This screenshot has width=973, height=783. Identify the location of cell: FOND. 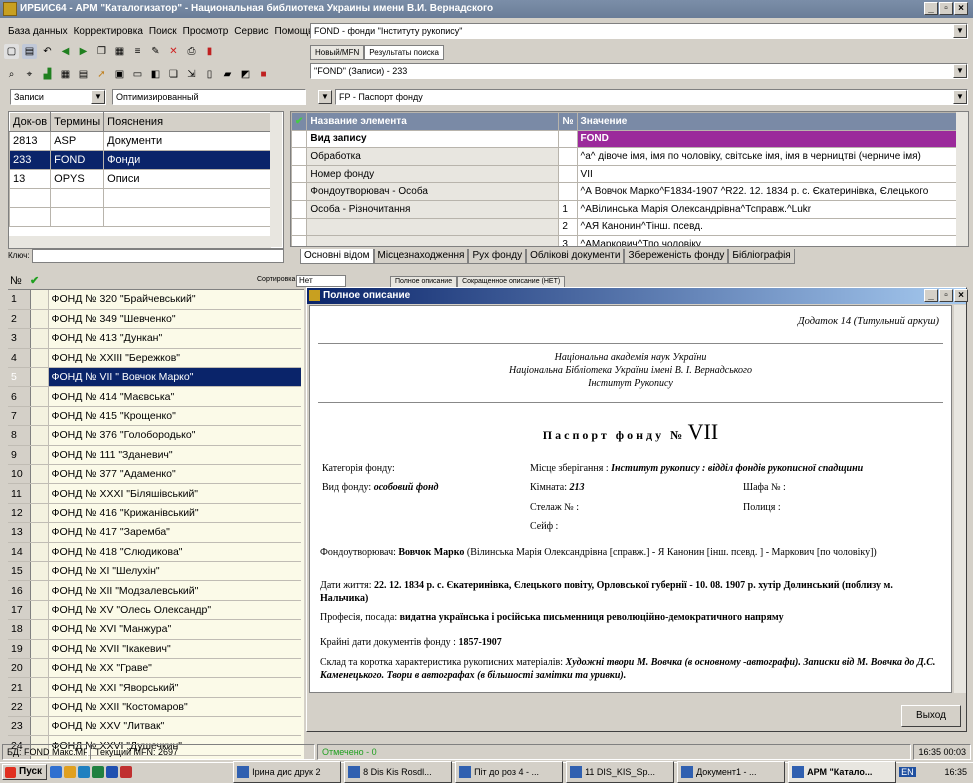
(767, 139).